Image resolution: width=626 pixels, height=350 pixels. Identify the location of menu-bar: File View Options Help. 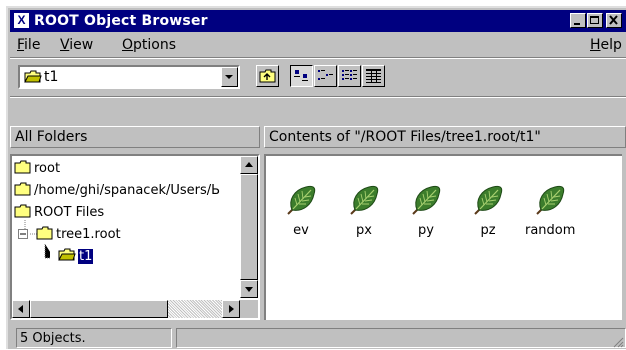
(318, 45).